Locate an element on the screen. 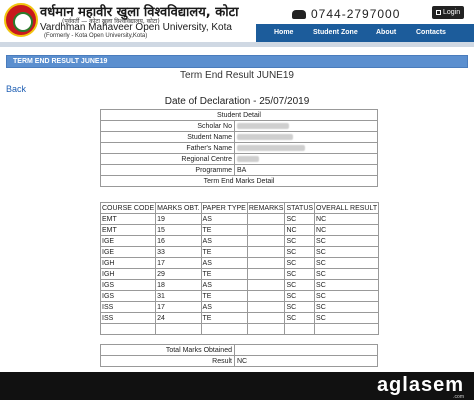  course-code-cell: ISS is located at coordinates (128, 318).